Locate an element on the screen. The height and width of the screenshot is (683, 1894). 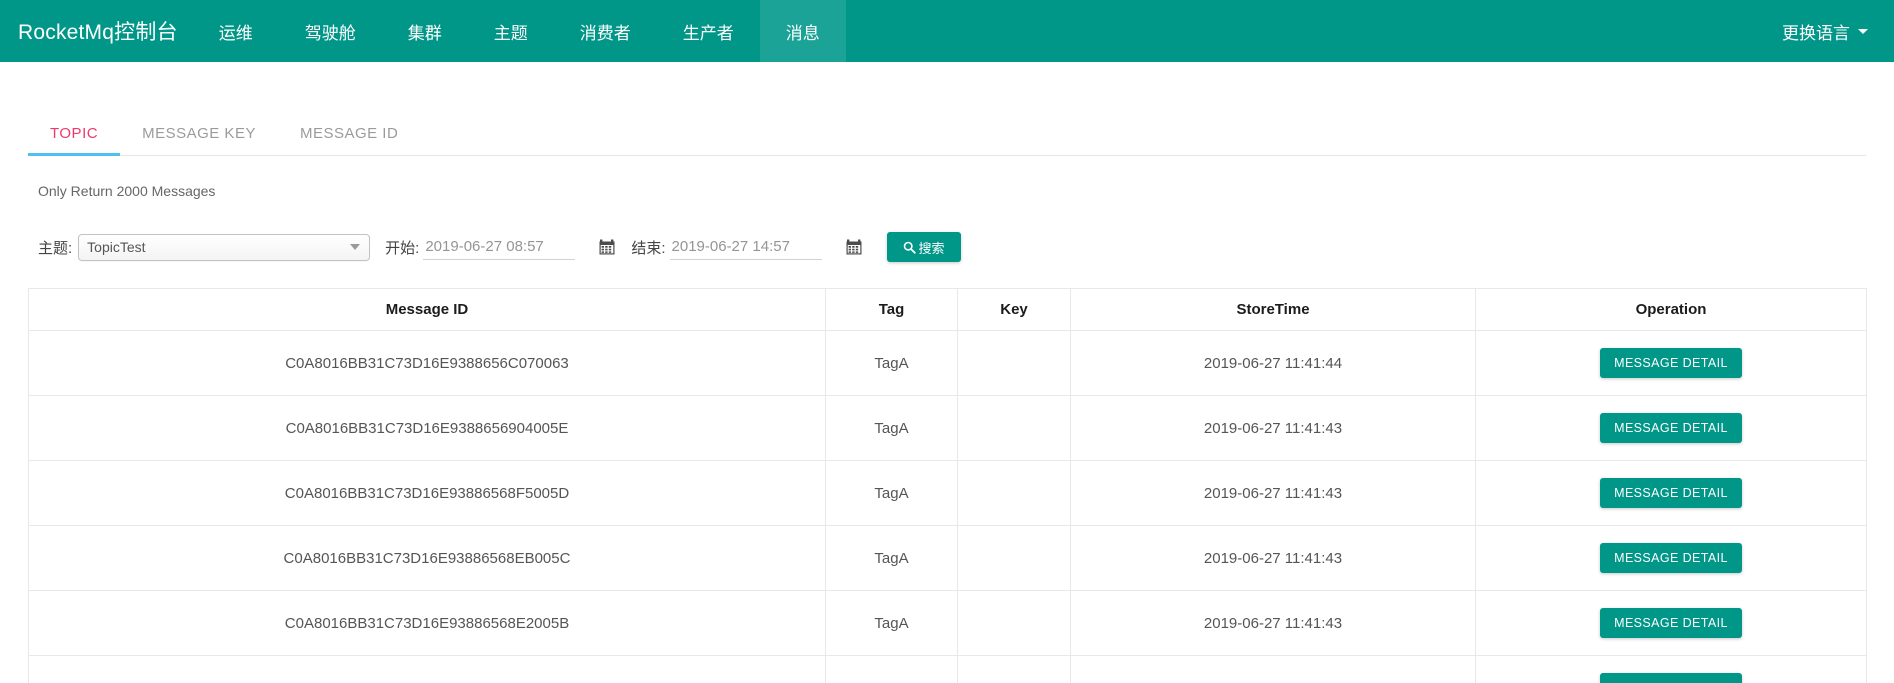
nav-item-1: 驾驶舱 is located at coordinates (330, 31).